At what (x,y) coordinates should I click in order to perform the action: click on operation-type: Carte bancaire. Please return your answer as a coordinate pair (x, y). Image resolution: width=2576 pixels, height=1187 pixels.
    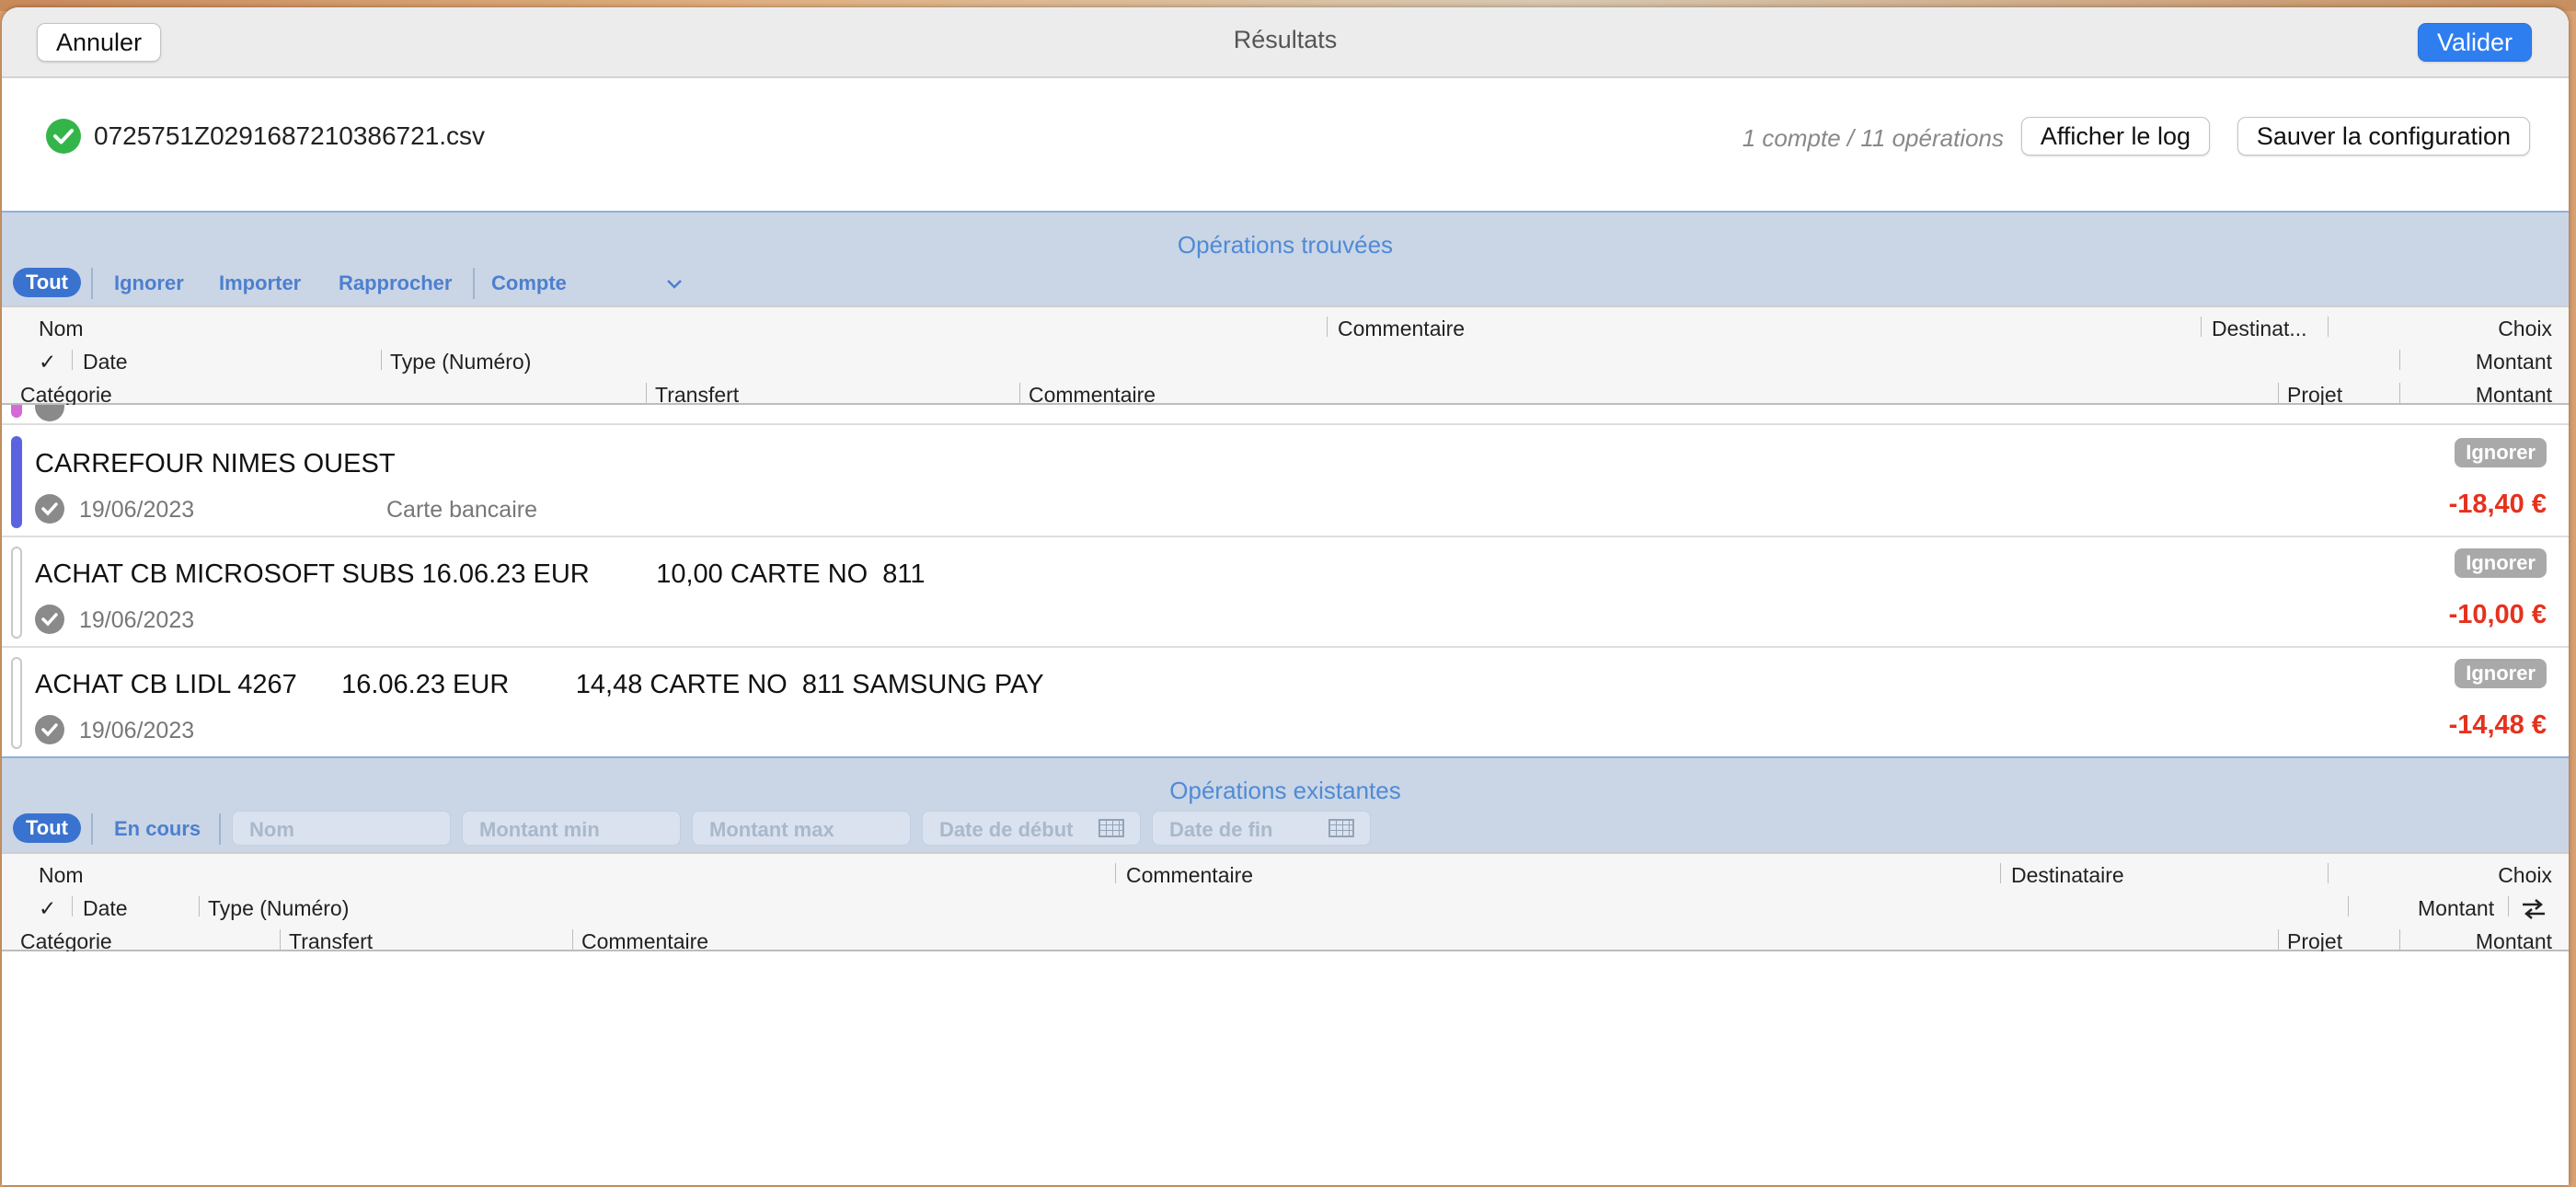
    Looking at the image, I should click on (461, 510).